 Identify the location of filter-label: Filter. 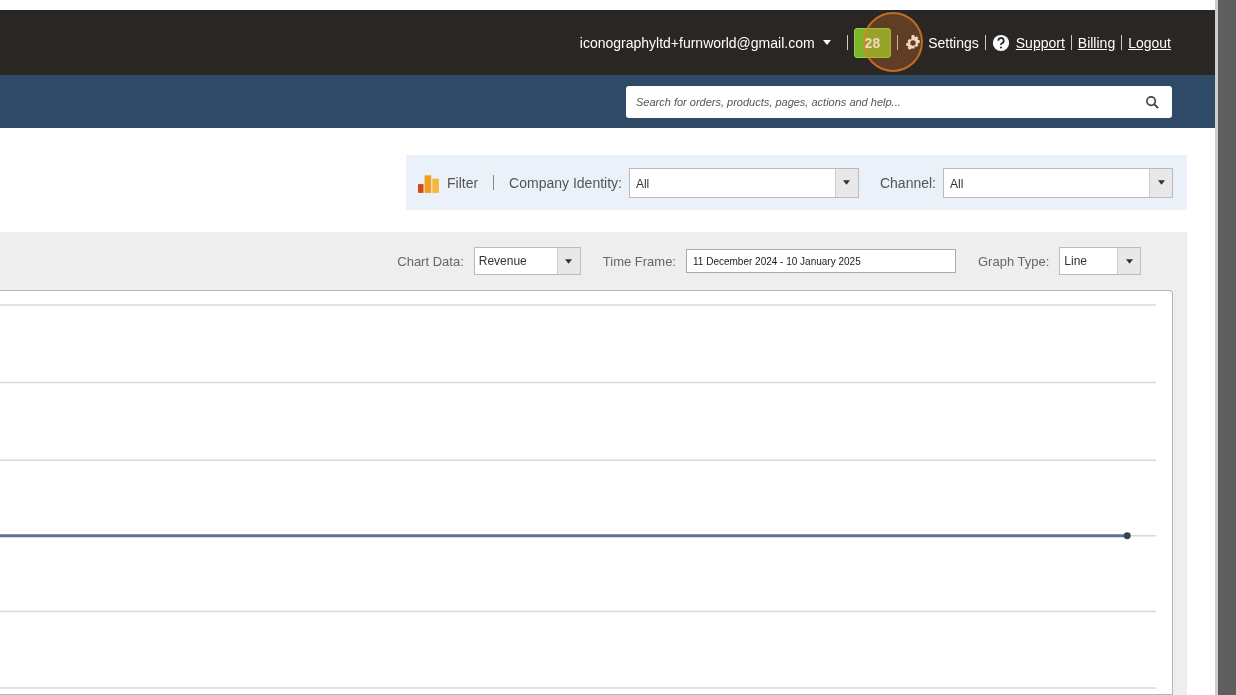
(463, 182).